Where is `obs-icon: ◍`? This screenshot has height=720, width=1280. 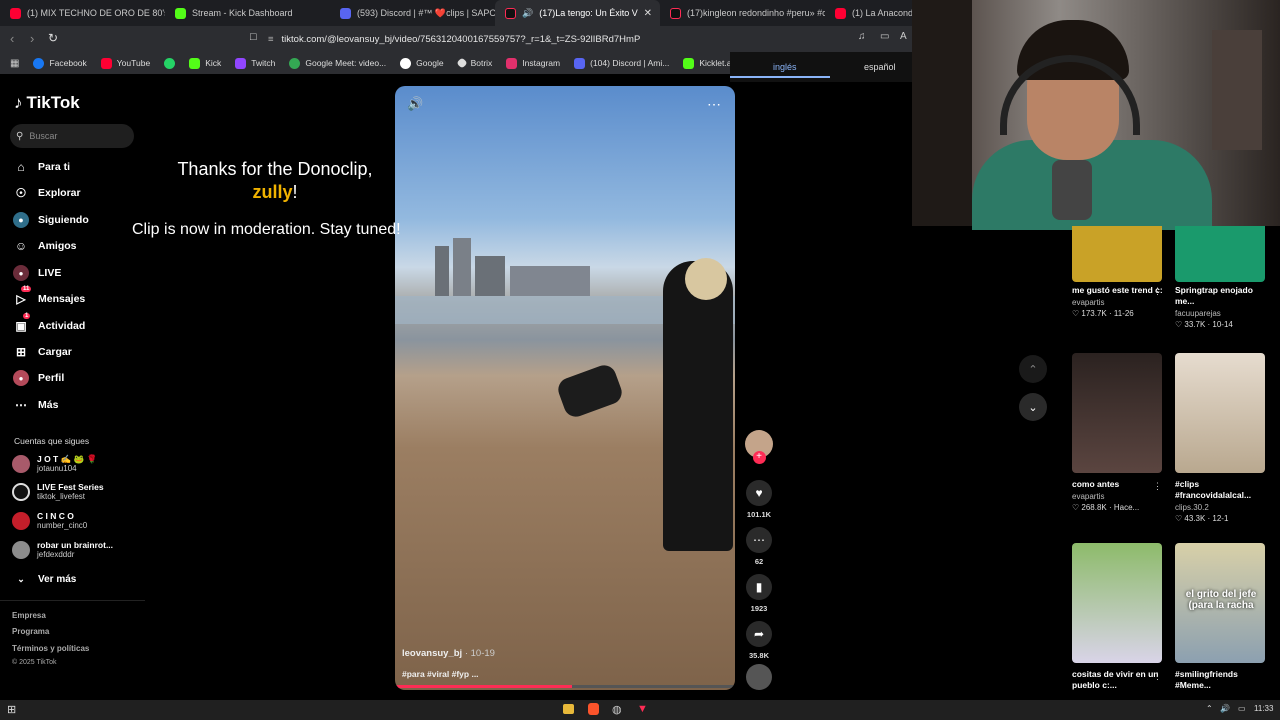
obs-icon: ◍ is located at coordinates (617, 709).